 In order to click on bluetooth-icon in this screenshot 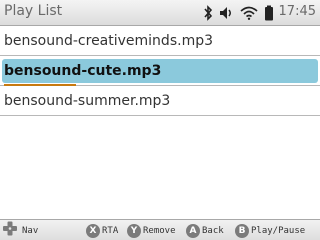, I will do `click(208, 13)`.